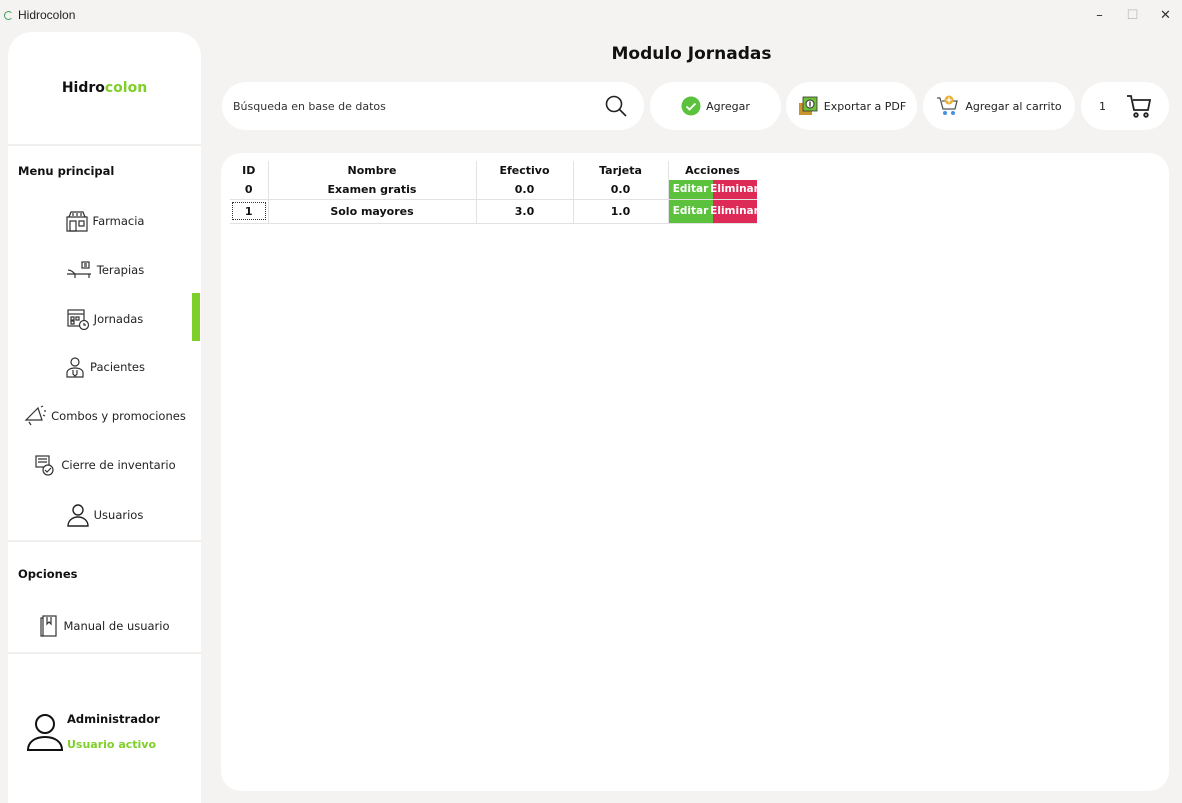 The height and width of the screenshot is (803, 1182). I want to click on options-section-label: Opciones, so click(48, 574).